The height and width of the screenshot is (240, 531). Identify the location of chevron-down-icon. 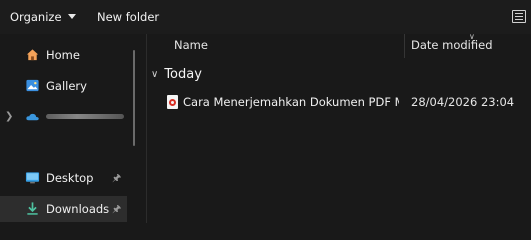
(71, 16).